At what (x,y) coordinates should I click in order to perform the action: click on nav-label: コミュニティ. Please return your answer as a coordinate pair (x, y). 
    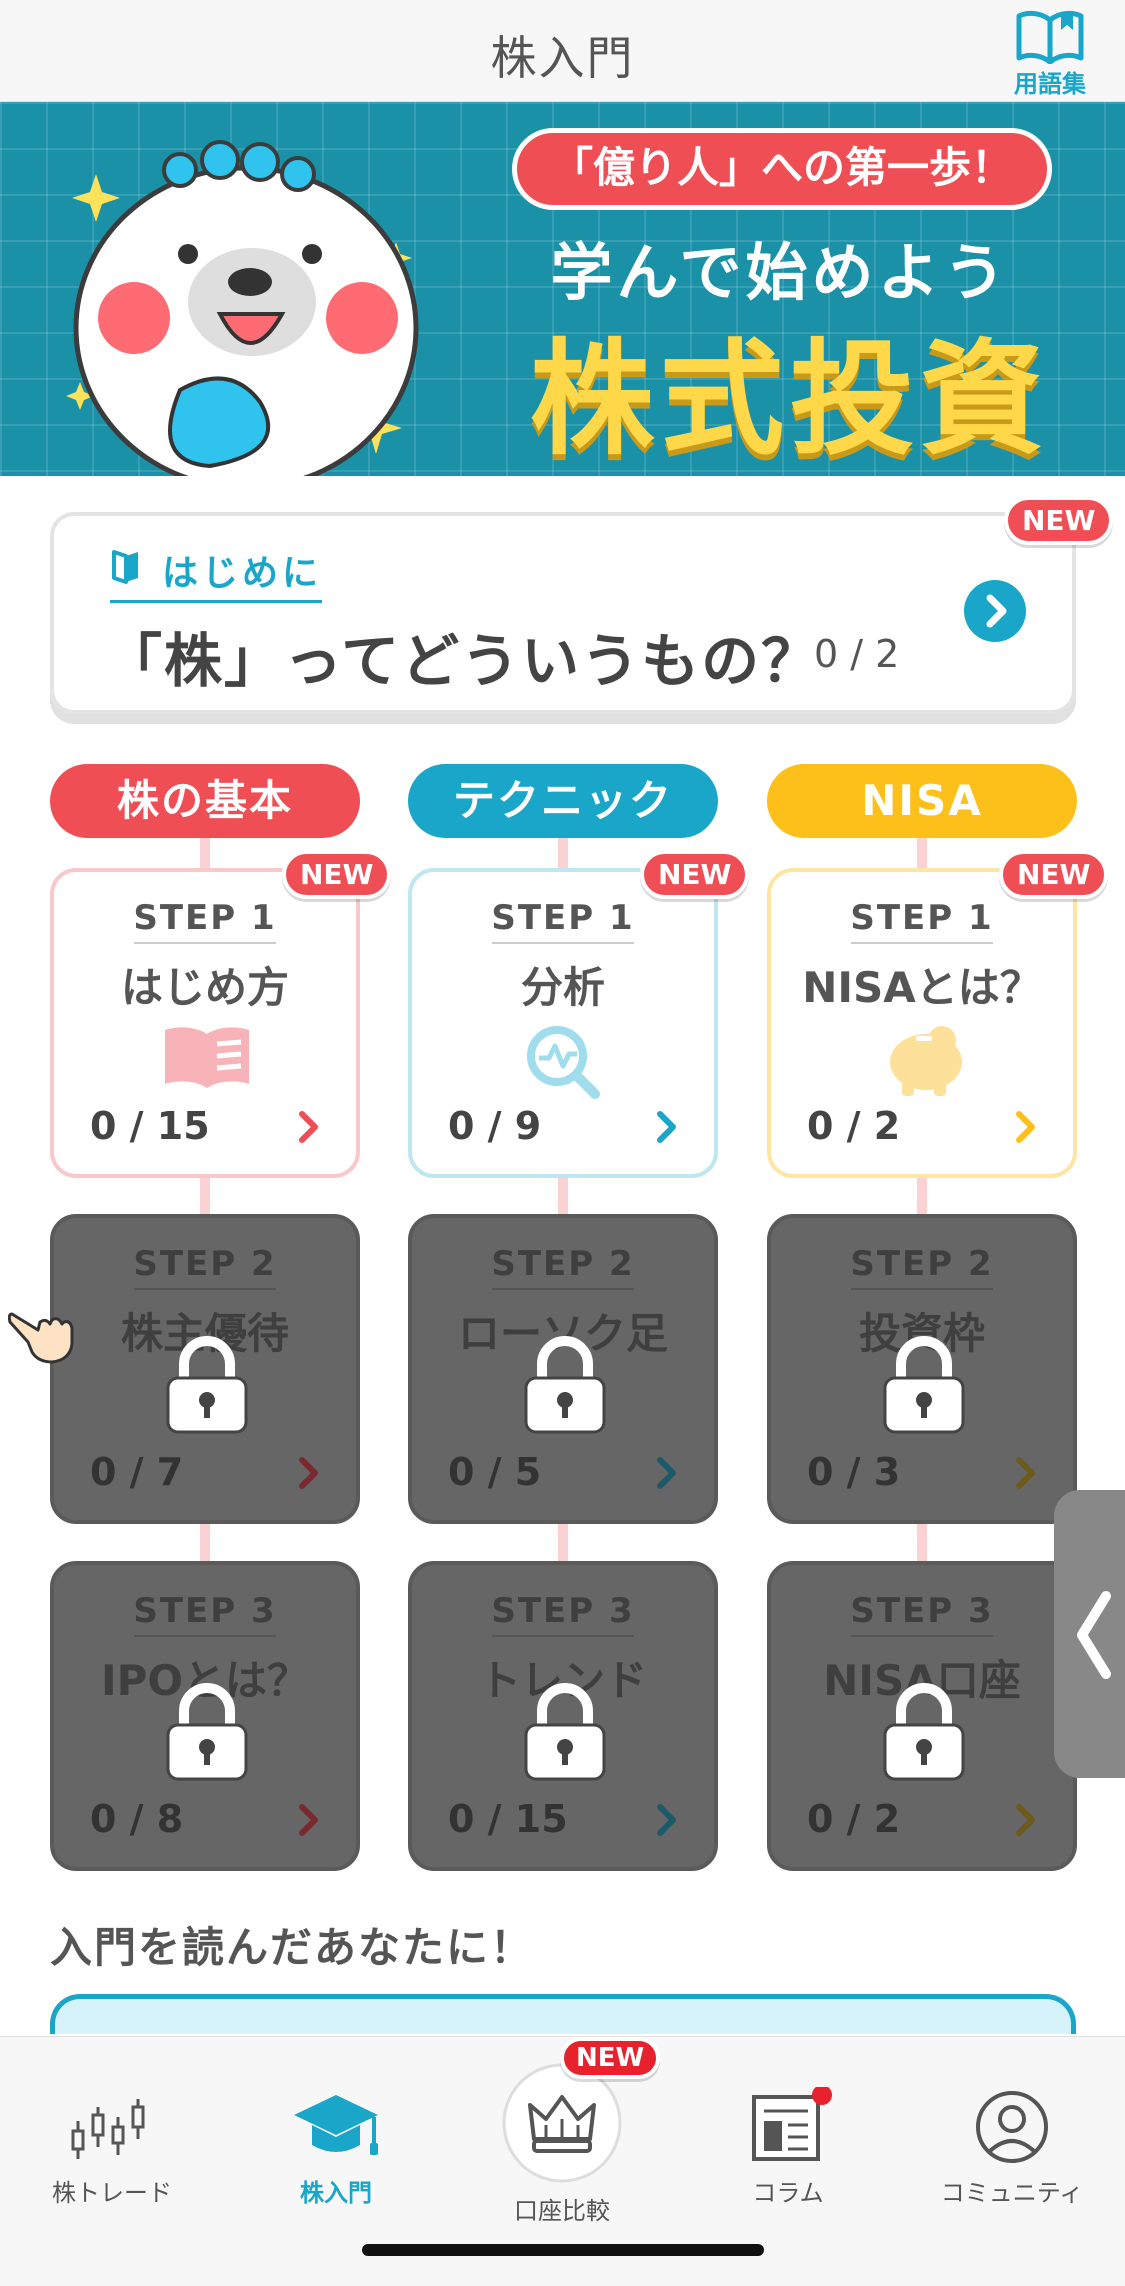
    Looking at the image, I should click on (1012, 2193).